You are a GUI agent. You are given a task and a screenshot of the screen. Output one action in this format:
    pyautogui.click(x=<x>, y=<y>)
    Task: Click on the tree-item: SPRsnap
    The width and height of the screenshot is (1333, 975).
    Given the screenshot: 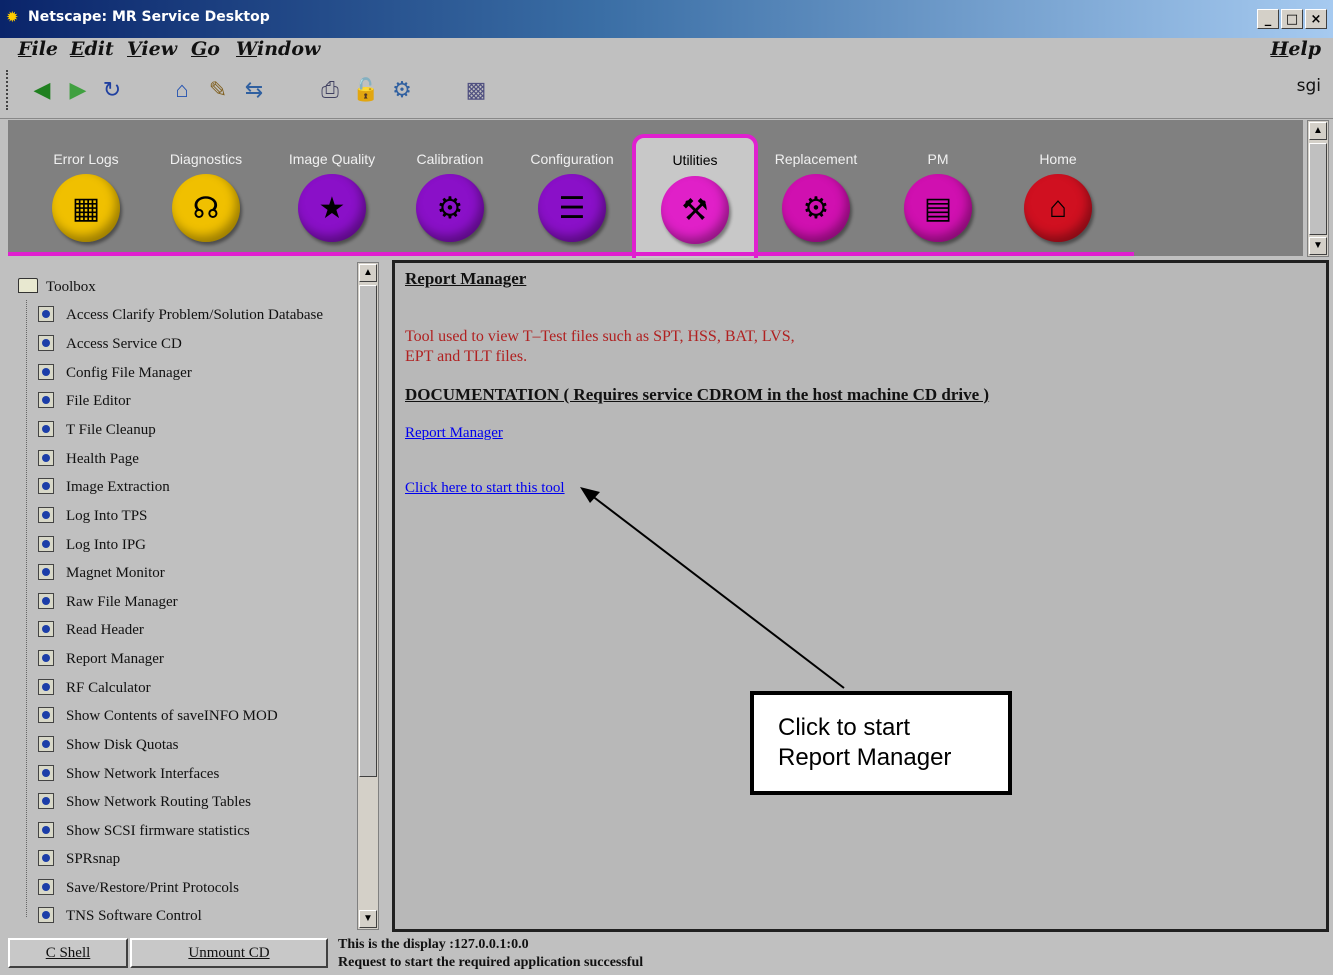 What is the action you would take?
    pyautogui.click(x=79, y=861)
    